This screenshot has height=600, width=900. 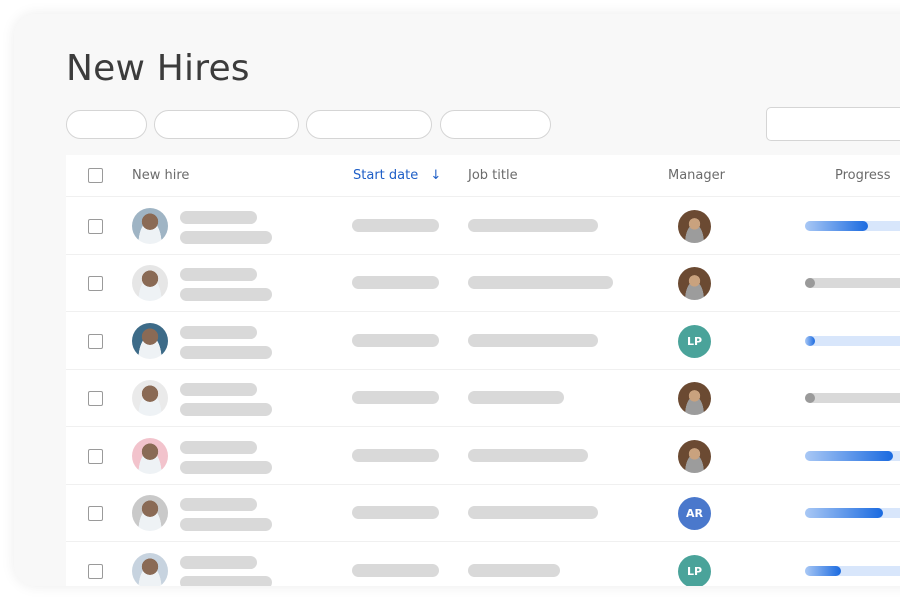 I want to click on table-row: AR, so click(x=483, y=512).